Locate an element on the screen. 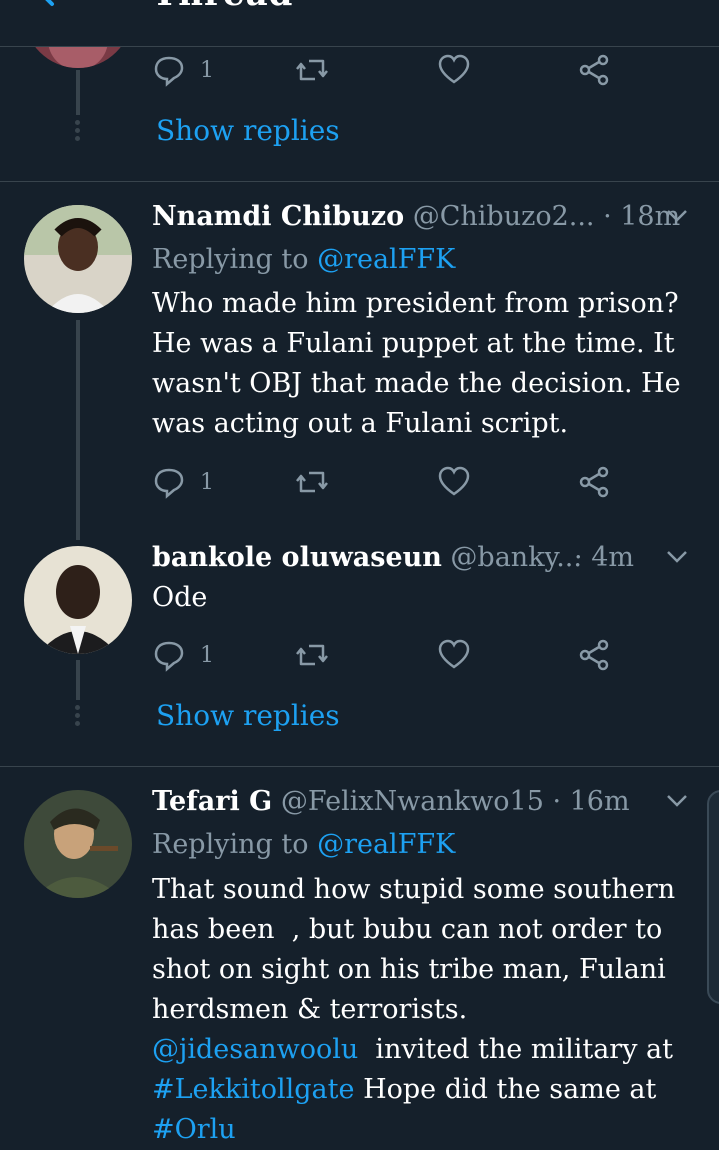 The height and width of the screenshot is (1150, 719). tweet-line: #Orlu is located at coordinates (424, 1130).